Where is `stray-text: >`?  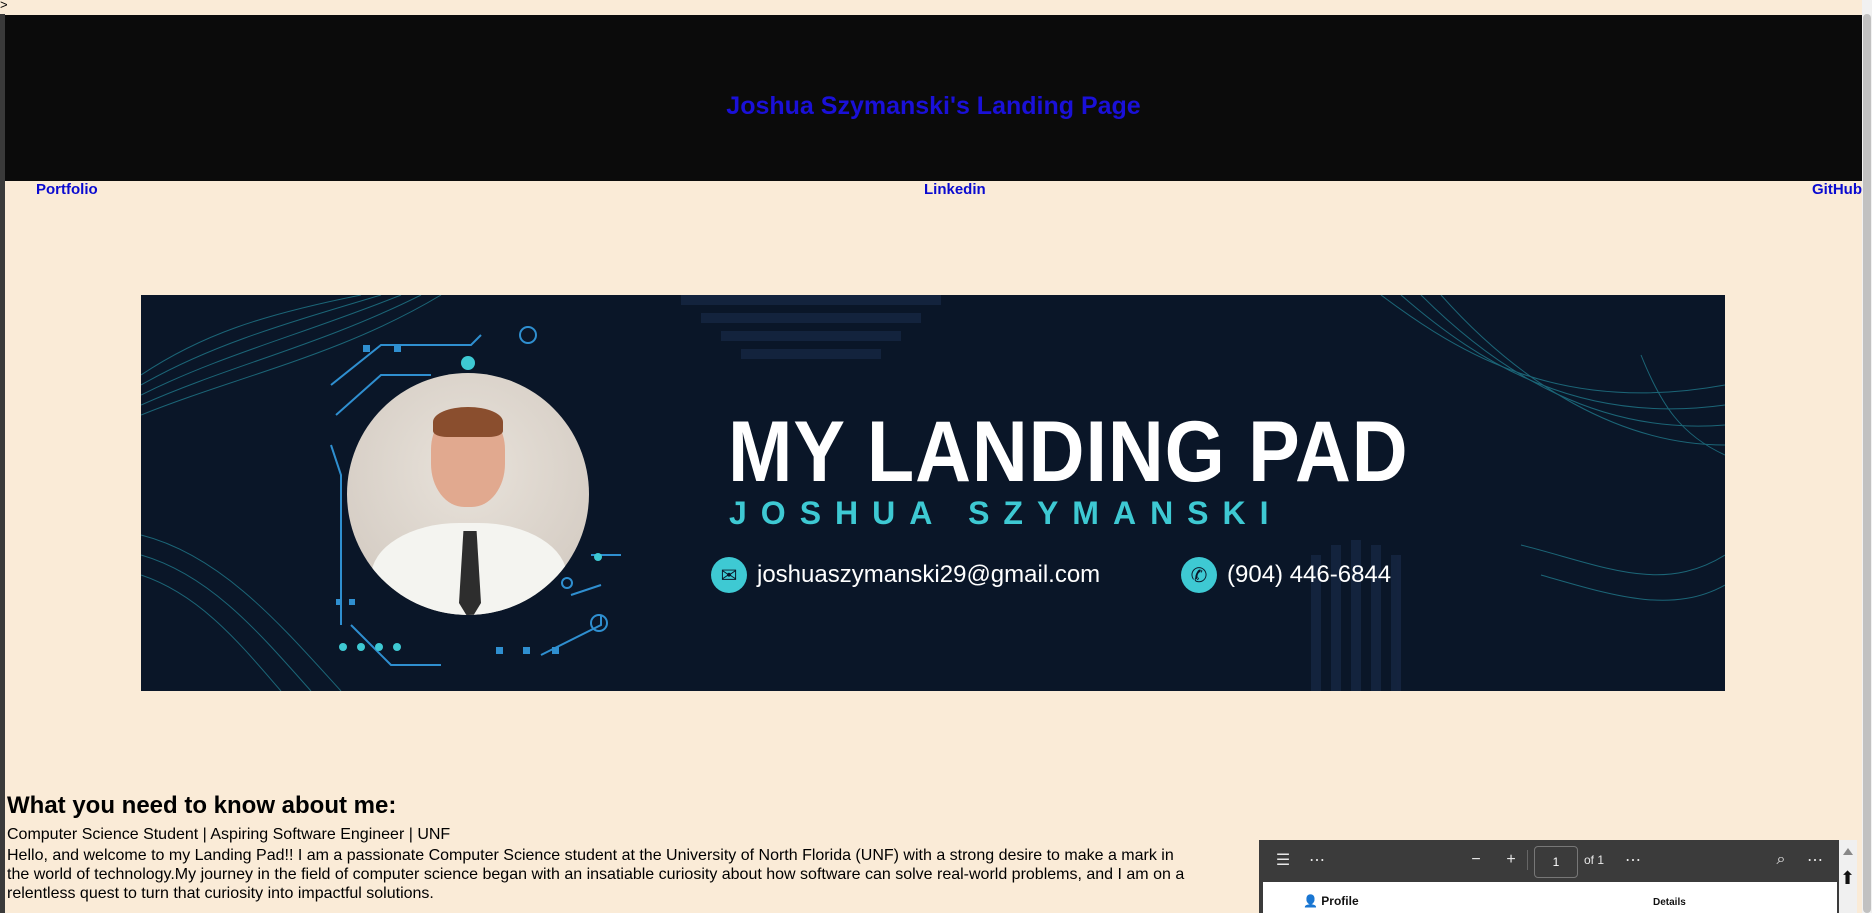
stray-text: > is located at coordinates (4, 6).